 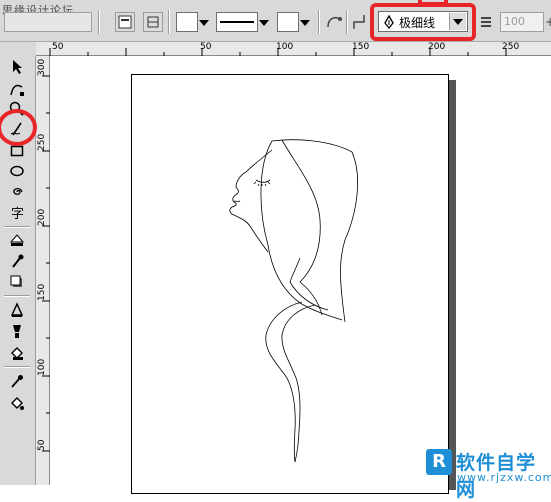 I want to click on site-logo: R 软件自学网 www.rjzxw.com, so click(x=488, y=474).